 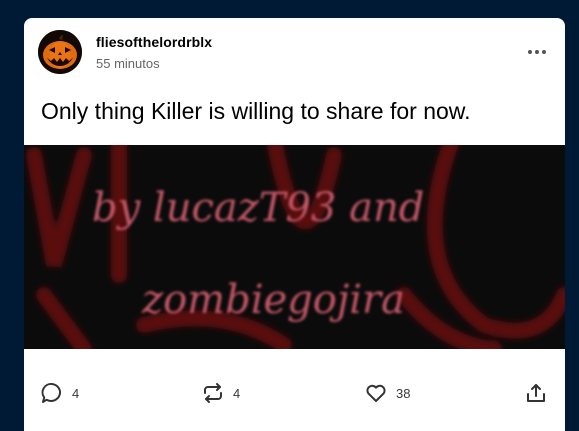 What do you see at coordinates (213, 393) in the screenshot?
I see `reblog-icon` at bounding box center [213, 393].